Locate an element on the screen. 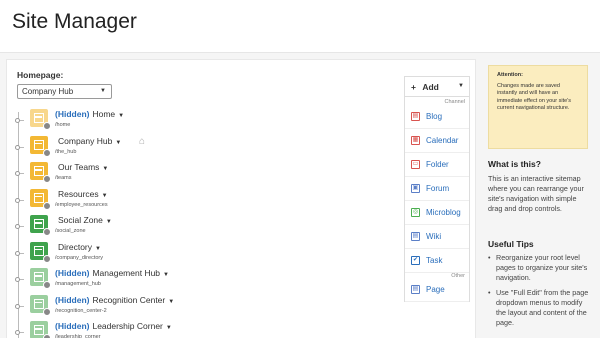 The width and height of the screenshot is (600, 338). useful-tips-heading: Useful Tips is located at coordinates (511, 244).